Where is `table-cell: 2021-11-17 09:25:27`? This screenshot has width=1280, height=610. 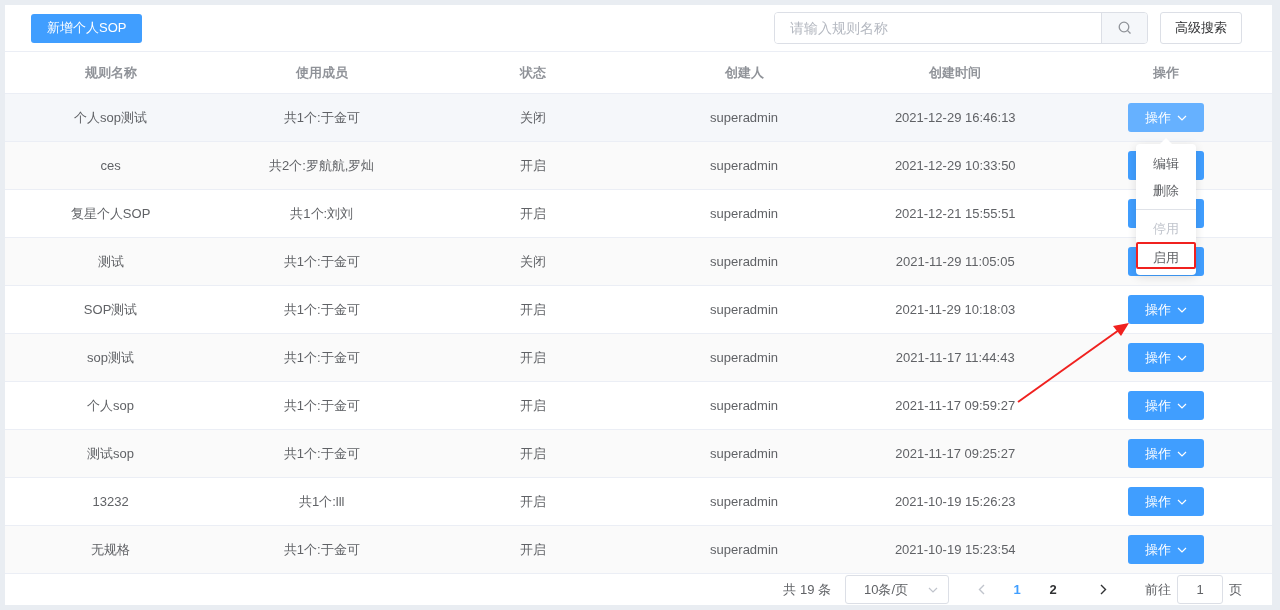
table-cell: 2021-11-17 09:25:27 is located at coordinates (955, 453).